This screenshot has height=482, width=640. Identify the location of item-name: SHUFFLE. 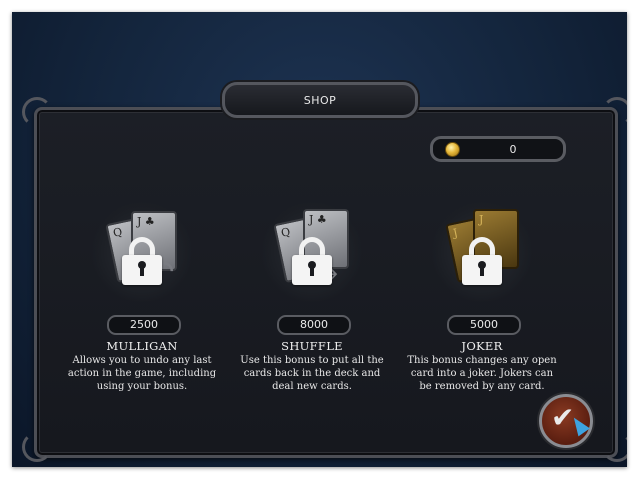
(312, 346).